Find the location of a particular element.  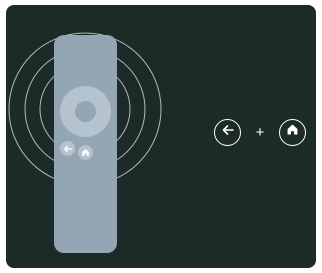

remote-back-button is located at coordinates (67, 148).